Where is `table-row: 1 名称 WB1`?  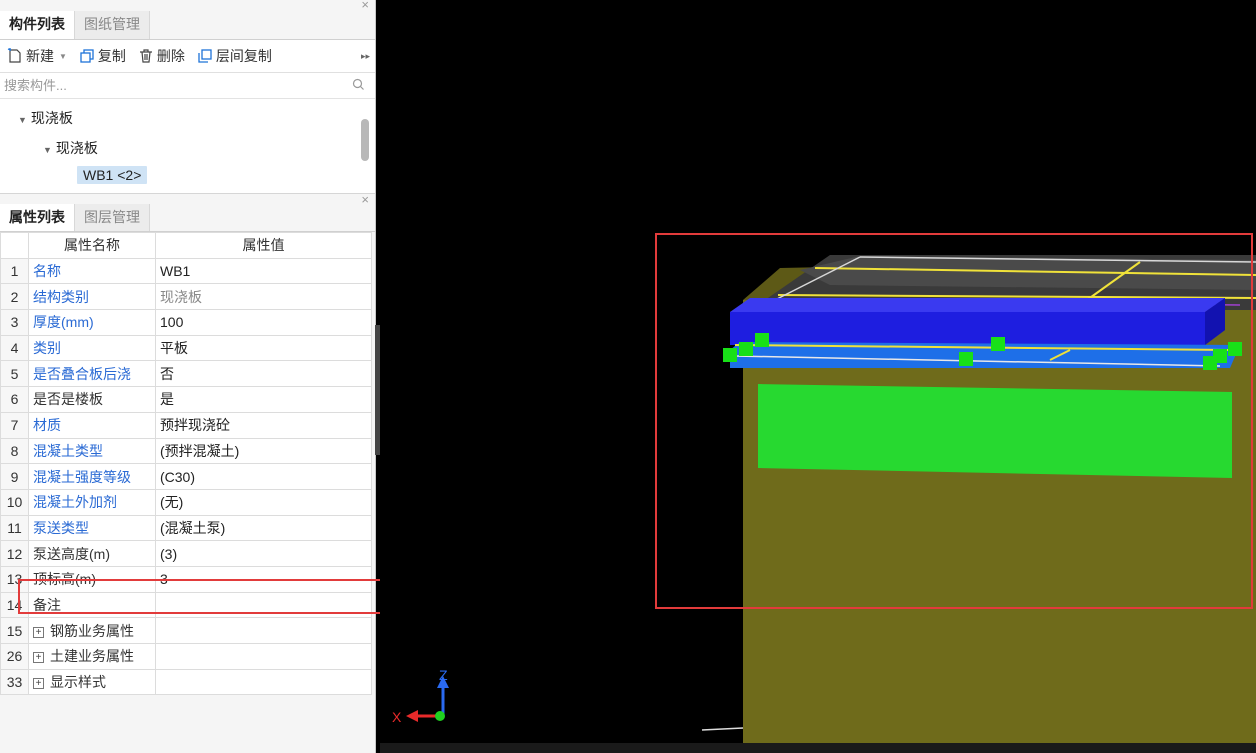
table-row: 1 名称 WB1 is located at coordinates (186, 271).